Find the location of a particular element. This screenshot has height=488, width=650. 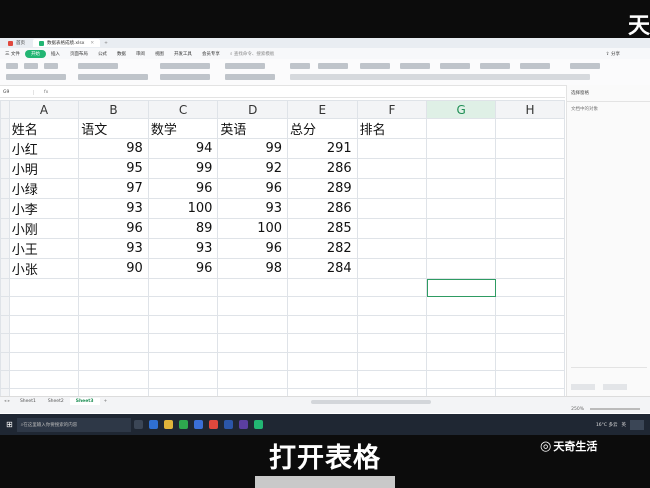

cell-e4: 289 is located at coordinates (322, 188).